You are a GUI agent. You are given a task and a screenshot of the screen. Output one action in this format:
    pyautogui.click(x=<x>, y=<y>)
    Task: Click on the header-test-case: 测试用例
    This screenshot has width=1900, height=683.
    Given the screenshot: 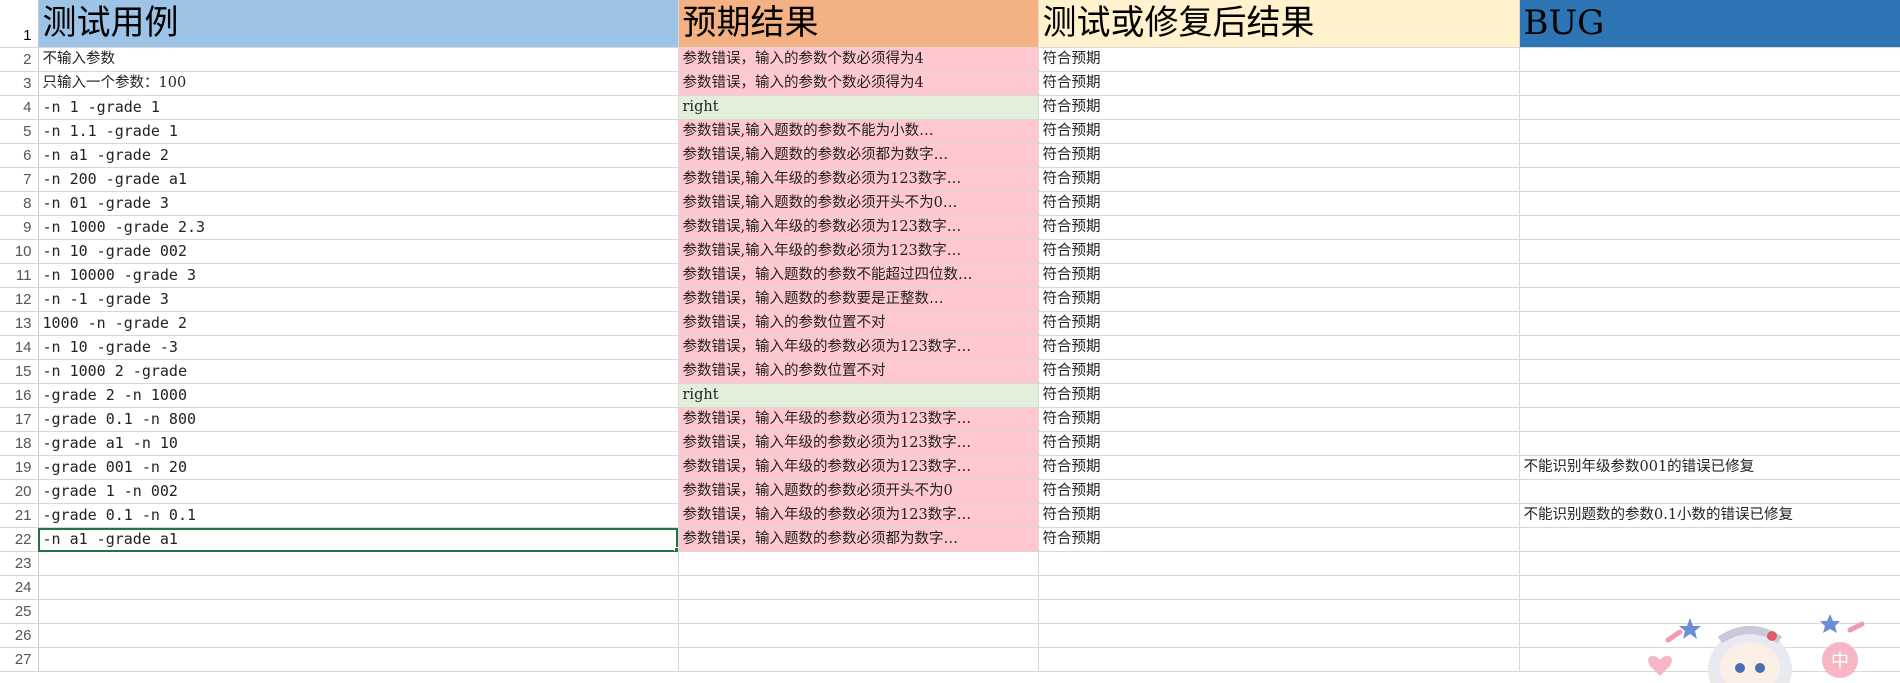 What is the action you would take?
    pyautogui.click(x=358, y=24)
    